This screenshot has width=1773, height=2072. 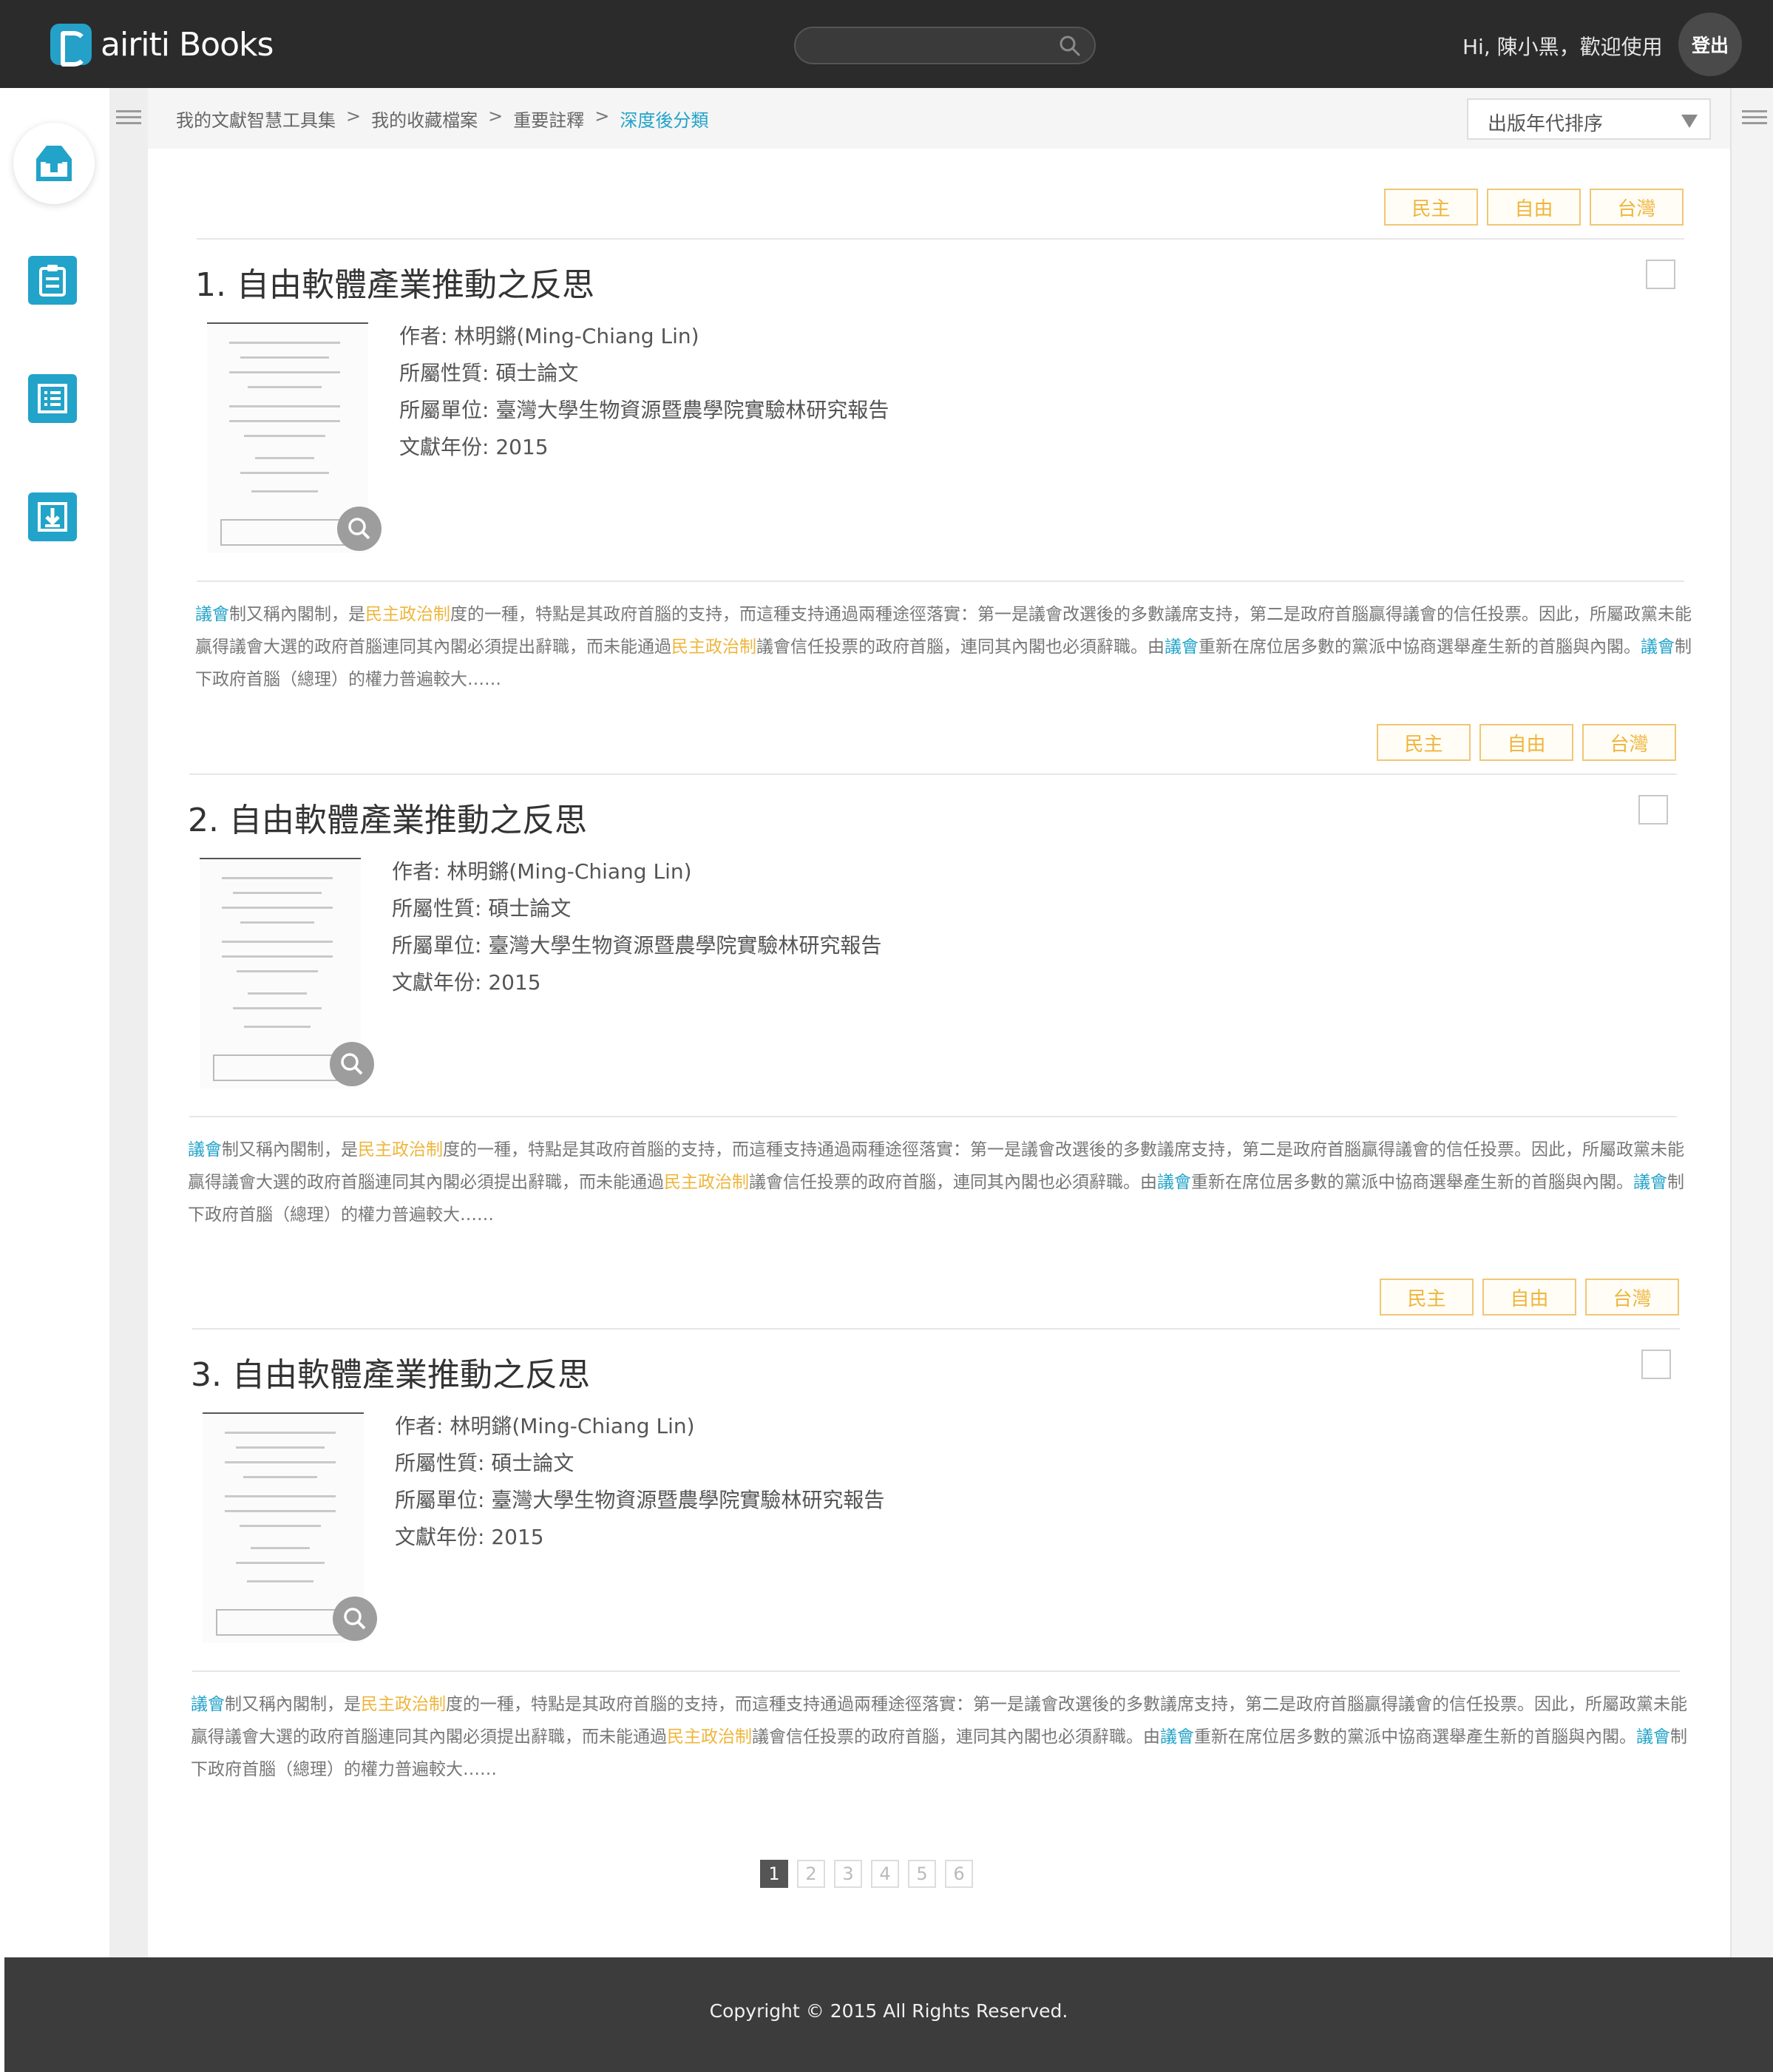 I want to click on breadcrumb-item: 我的文獻智慧工具集, so click(x=256, y=119).